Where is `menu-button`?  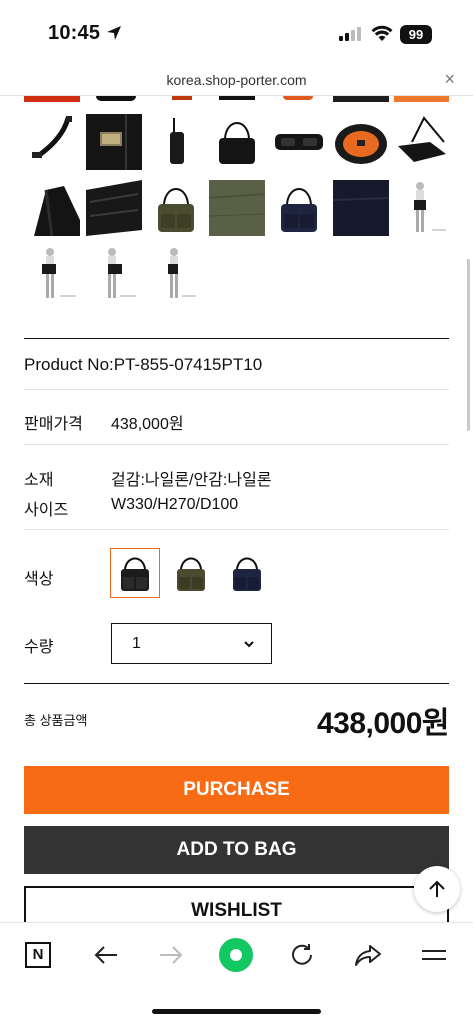
menu-button is located at coordinates (434, 955).